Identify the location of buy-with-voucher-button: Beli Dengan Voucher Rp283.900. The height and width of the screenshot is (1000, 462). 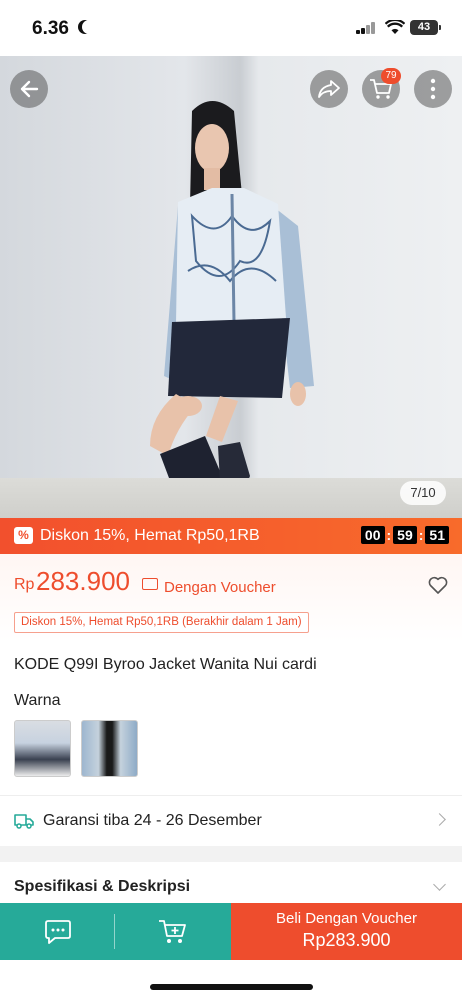
(346, 931).